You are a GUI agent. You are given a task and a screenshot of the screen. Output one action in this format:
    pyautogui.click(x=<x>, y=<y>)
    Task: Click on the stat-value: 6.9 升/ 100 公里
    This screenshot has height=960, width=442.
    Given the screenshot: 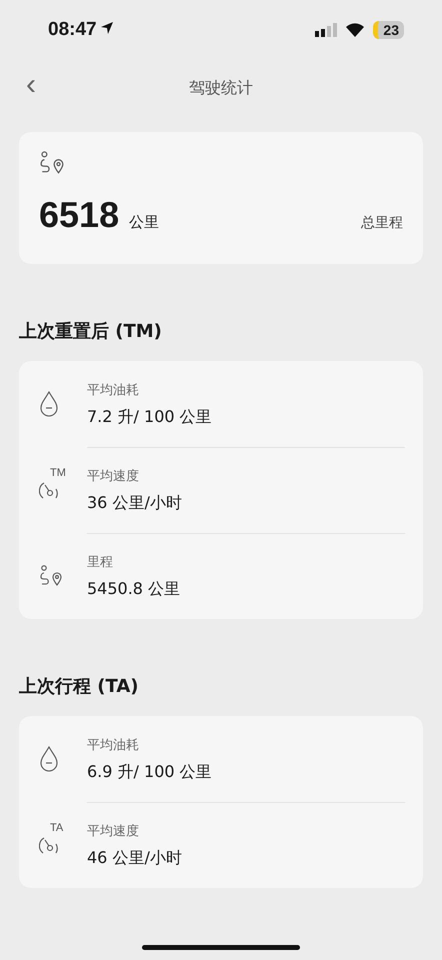 What is the action you would take?
    pyautogui.click(x=149, y=772)
    